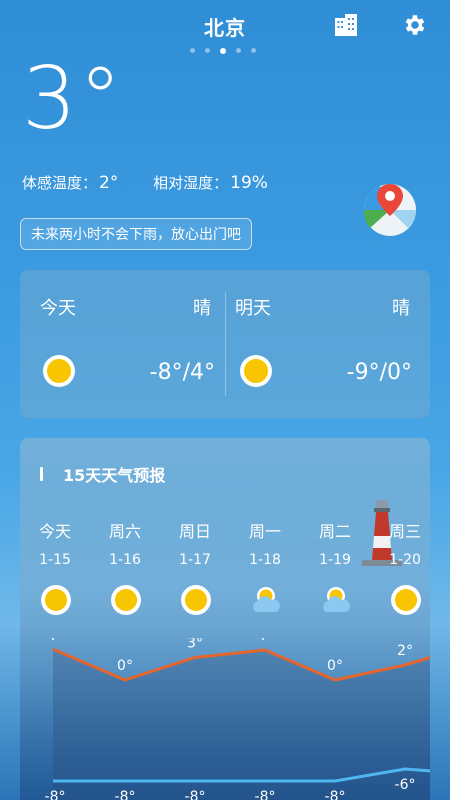  What do you see at coordinates (334, 531) in the screenshot?
I see `forecast-day-name: 周二` at bounding box center [334, 531].